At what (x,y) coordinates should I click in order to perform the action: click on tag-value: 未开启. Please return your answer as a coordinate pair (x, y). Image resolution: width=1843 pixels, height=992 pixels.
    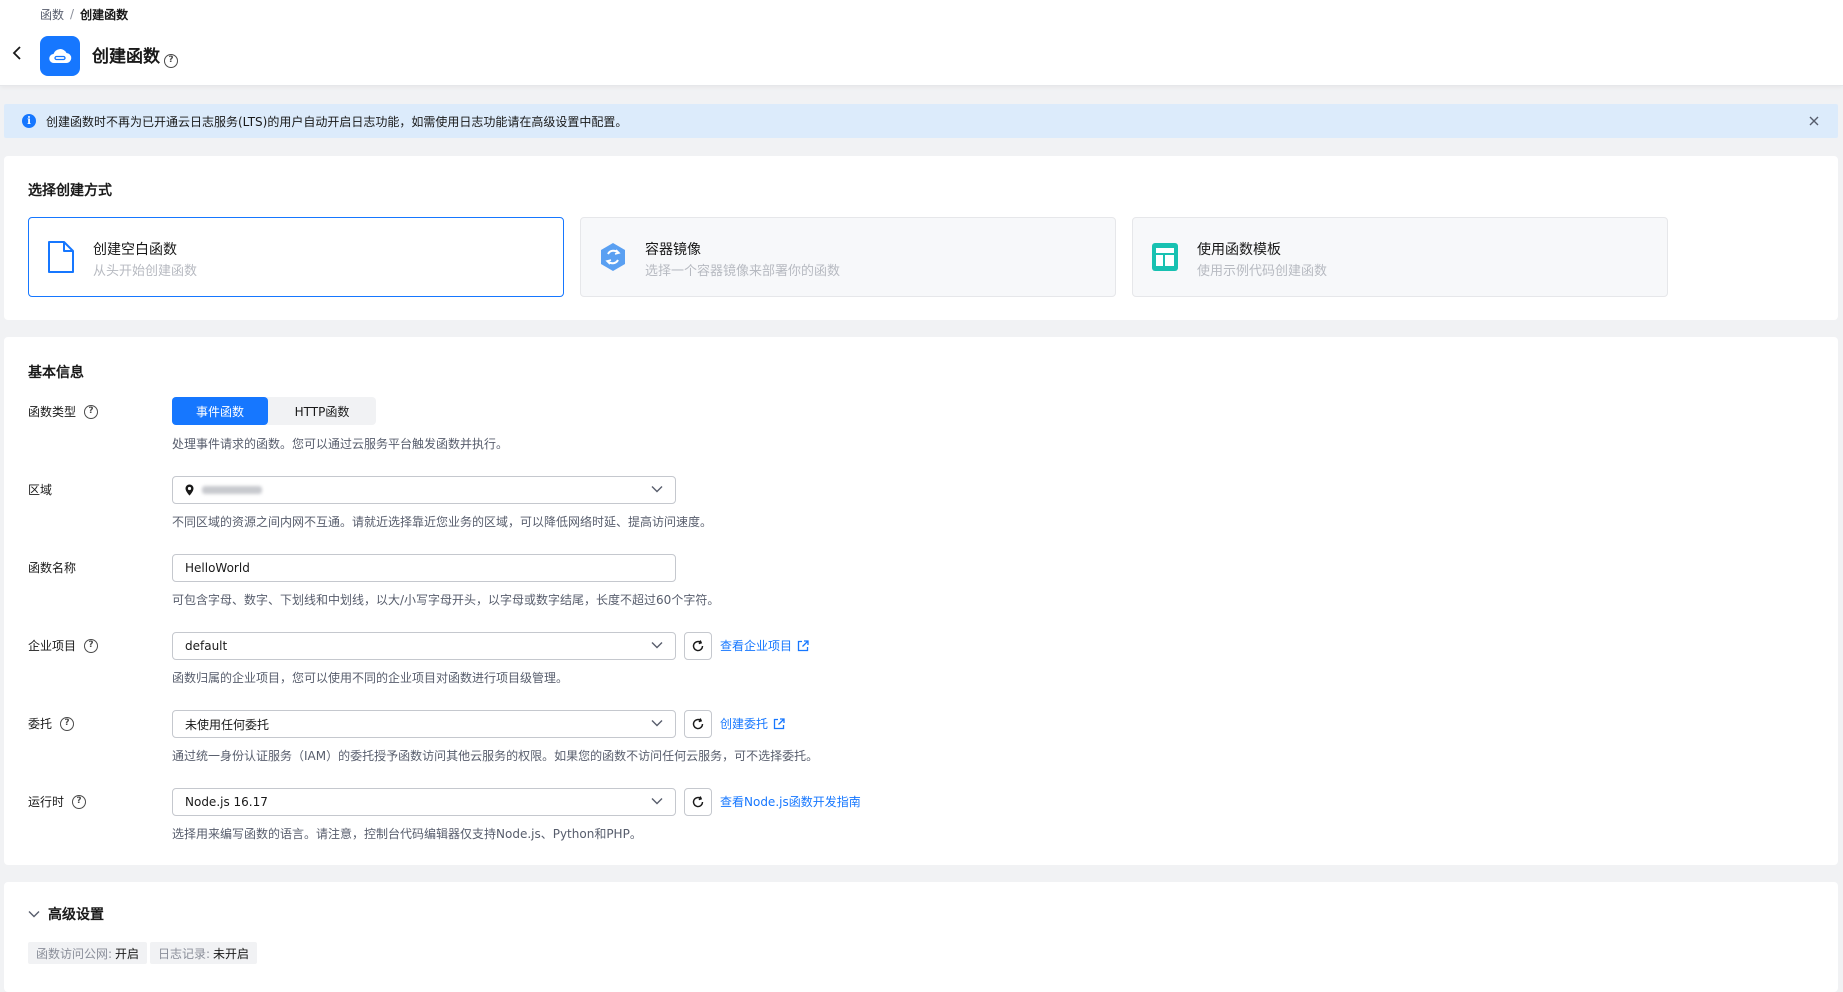
    Looking at the image, I should click on (231, 953).